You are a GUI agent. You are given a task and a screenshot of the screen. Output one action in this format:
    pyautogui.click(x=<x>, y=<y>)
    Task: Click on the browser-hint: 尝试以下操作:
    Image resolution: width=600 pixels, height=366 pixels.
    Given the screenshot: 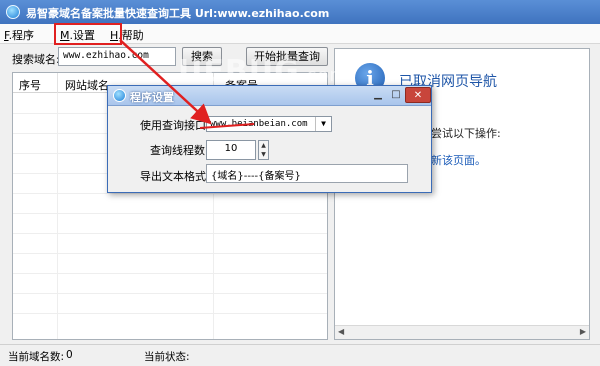 What is the action you would take?
    pyautogui.click(x=466, y=133)
    